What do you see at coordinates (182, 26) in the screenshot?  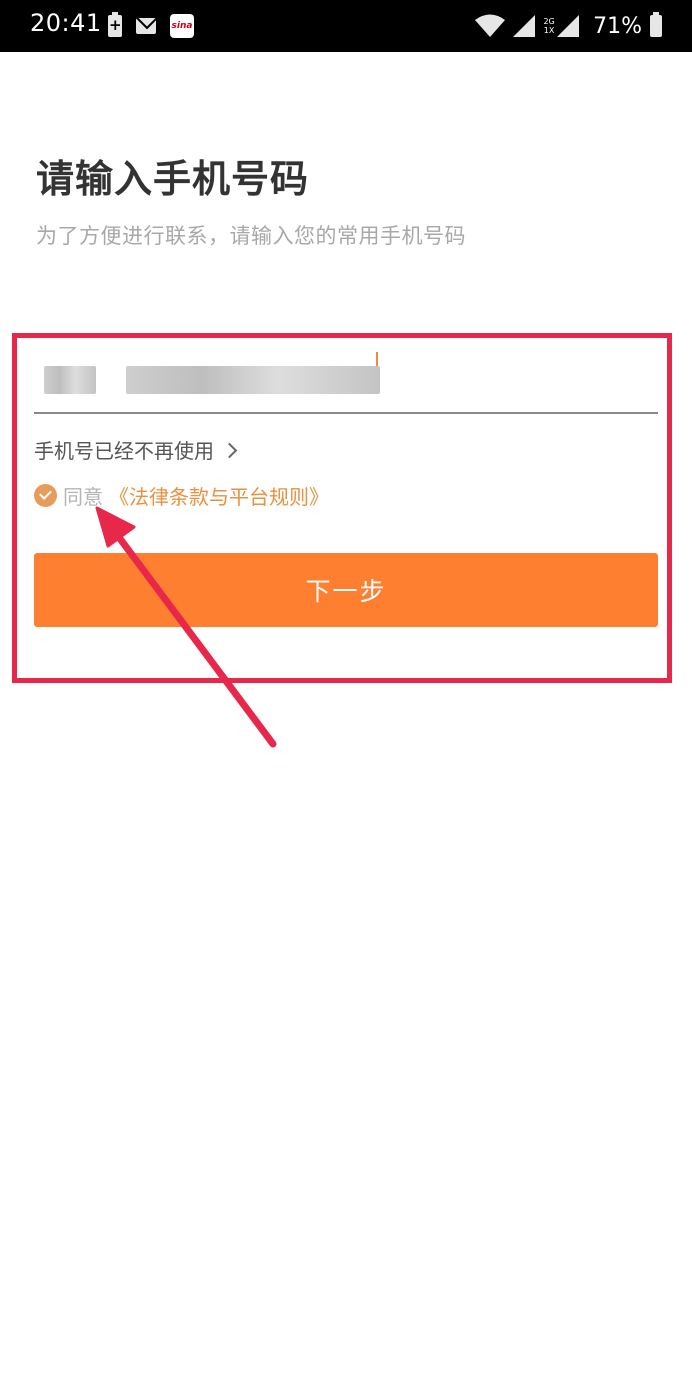 I see `sina-app-icon: sina` at bounding box center [182, 26].